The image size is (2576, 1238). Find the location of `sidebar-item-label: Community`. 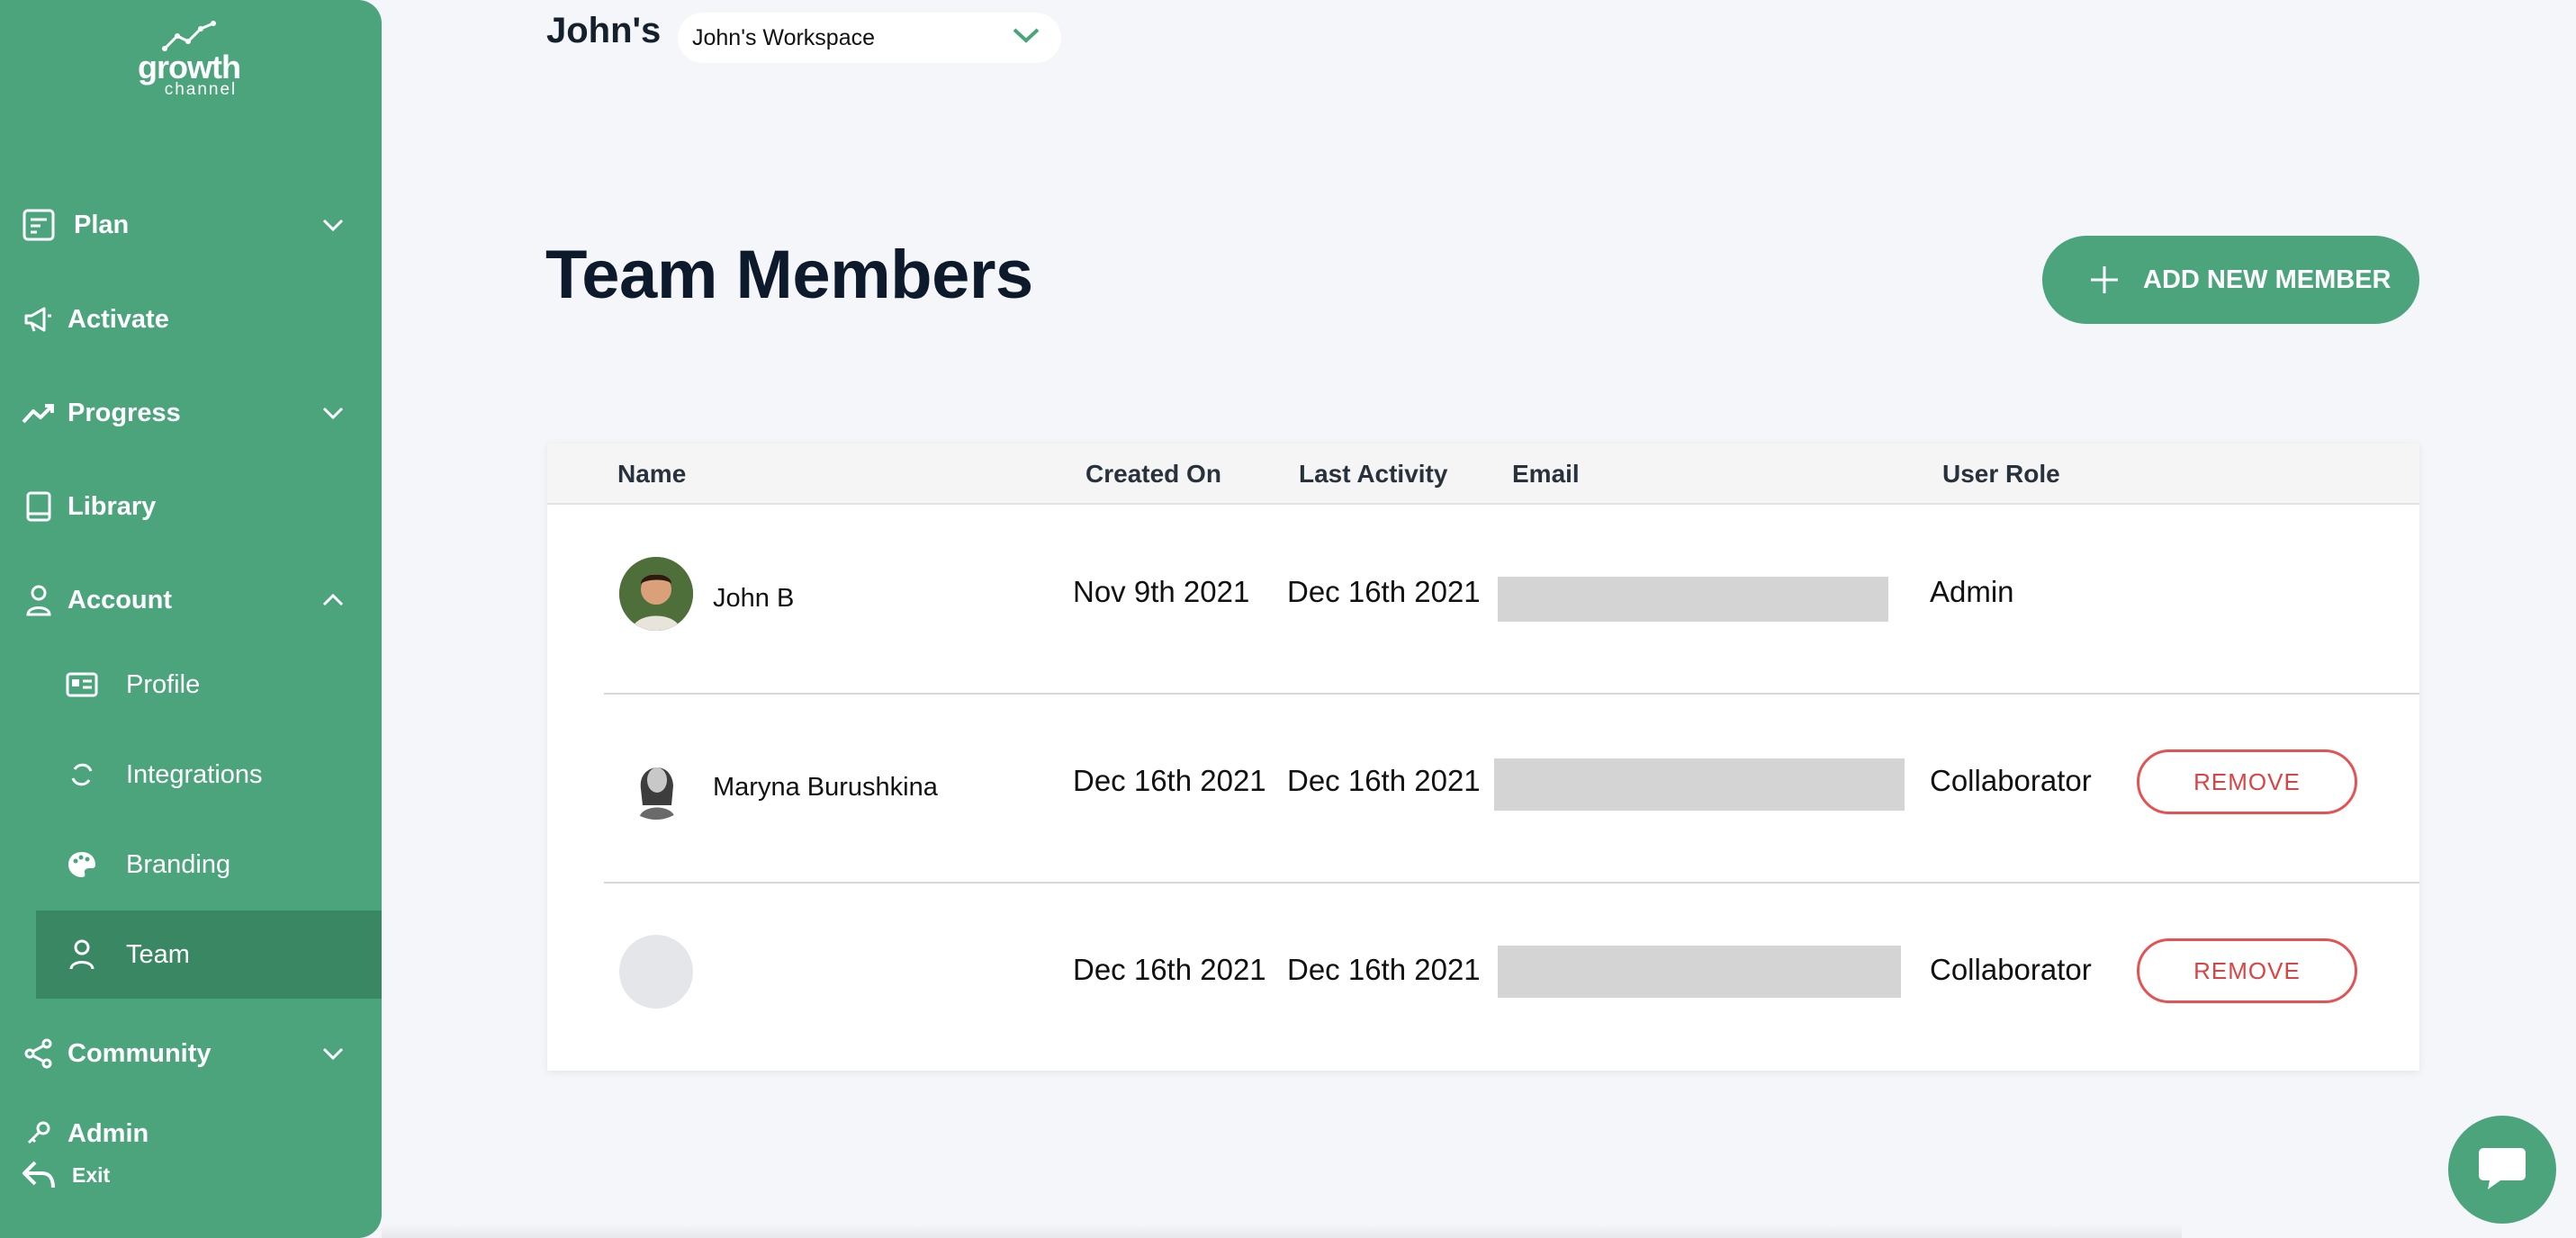

sidebar-item-label: Community is located at coordinates (140, 1053).